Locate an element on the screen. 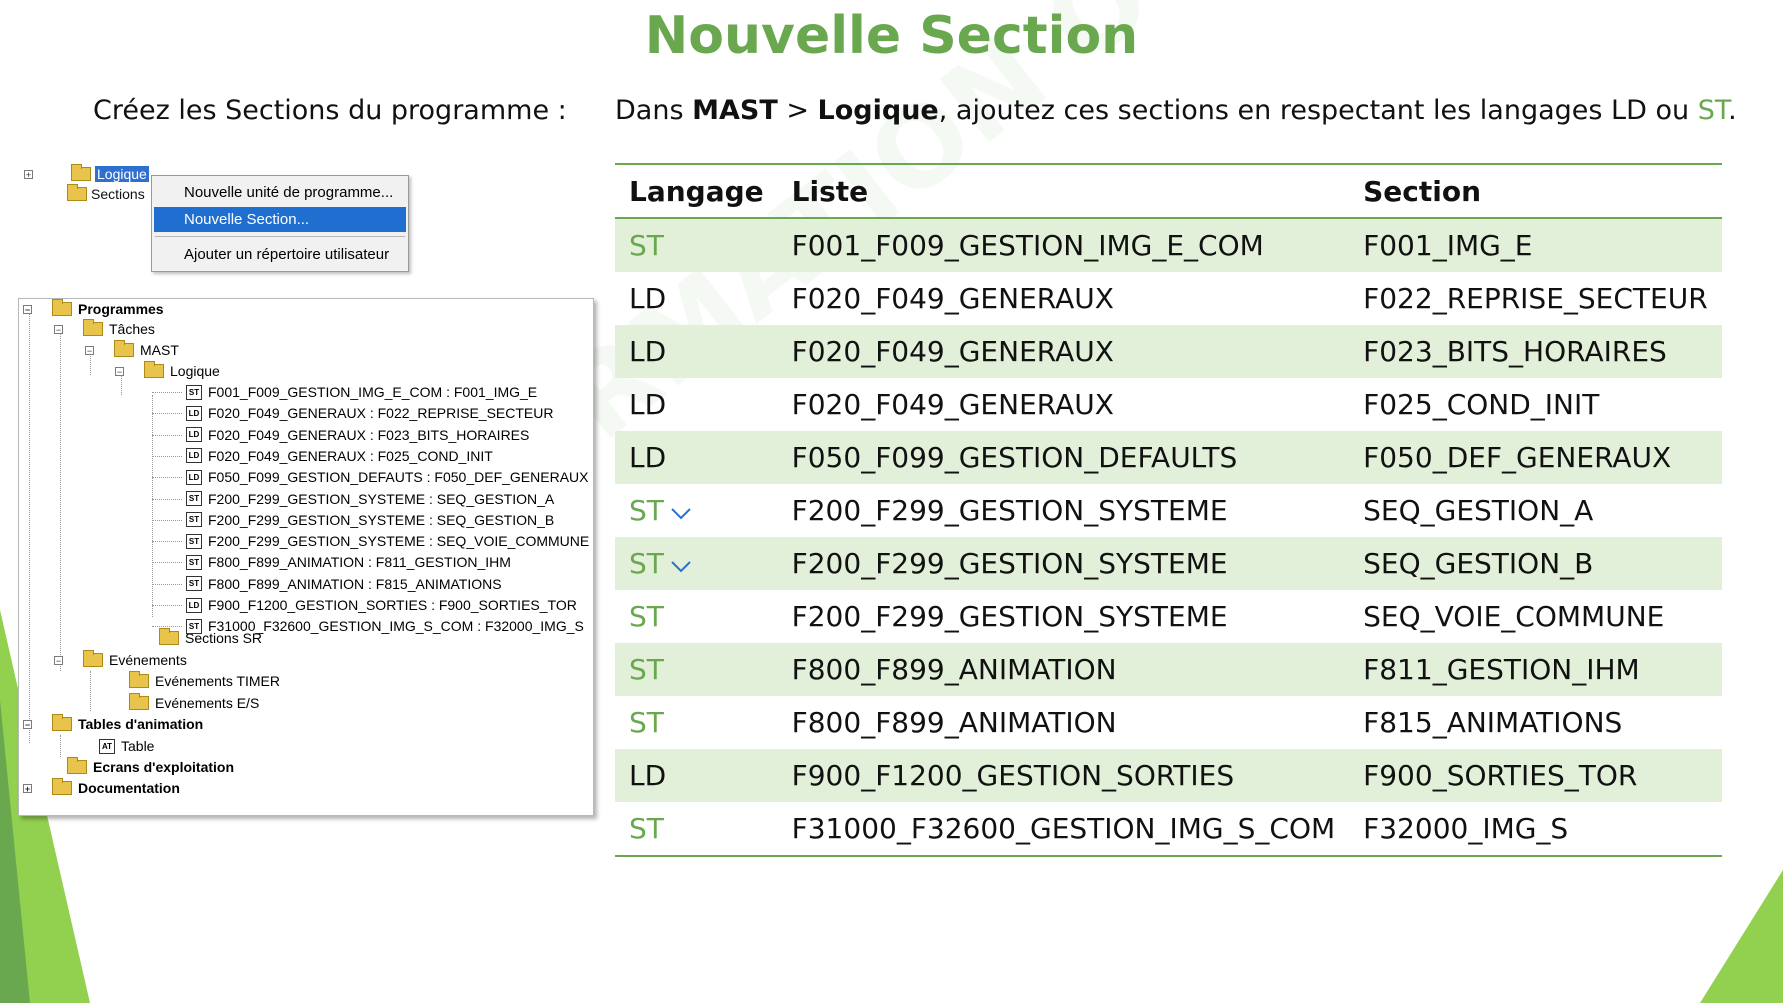  tree-section-label: F800_F899_ANIMATION : F815_ANIMATIONS is located at coordinates (355, 583).